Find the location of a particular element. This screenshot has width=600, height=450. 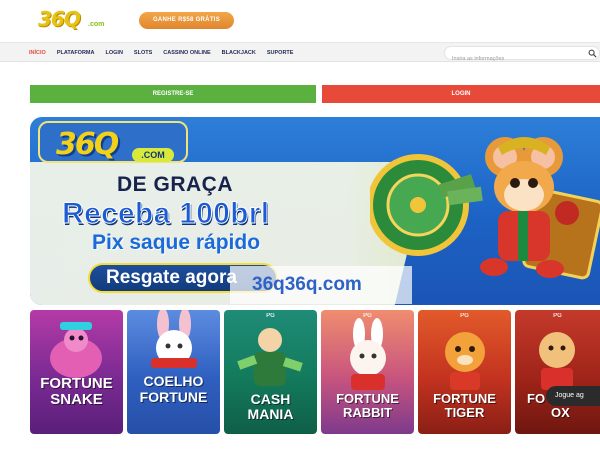

game-tile-fortune-snake: FORTUNE SNAKE is located at coordinates (76, 372).